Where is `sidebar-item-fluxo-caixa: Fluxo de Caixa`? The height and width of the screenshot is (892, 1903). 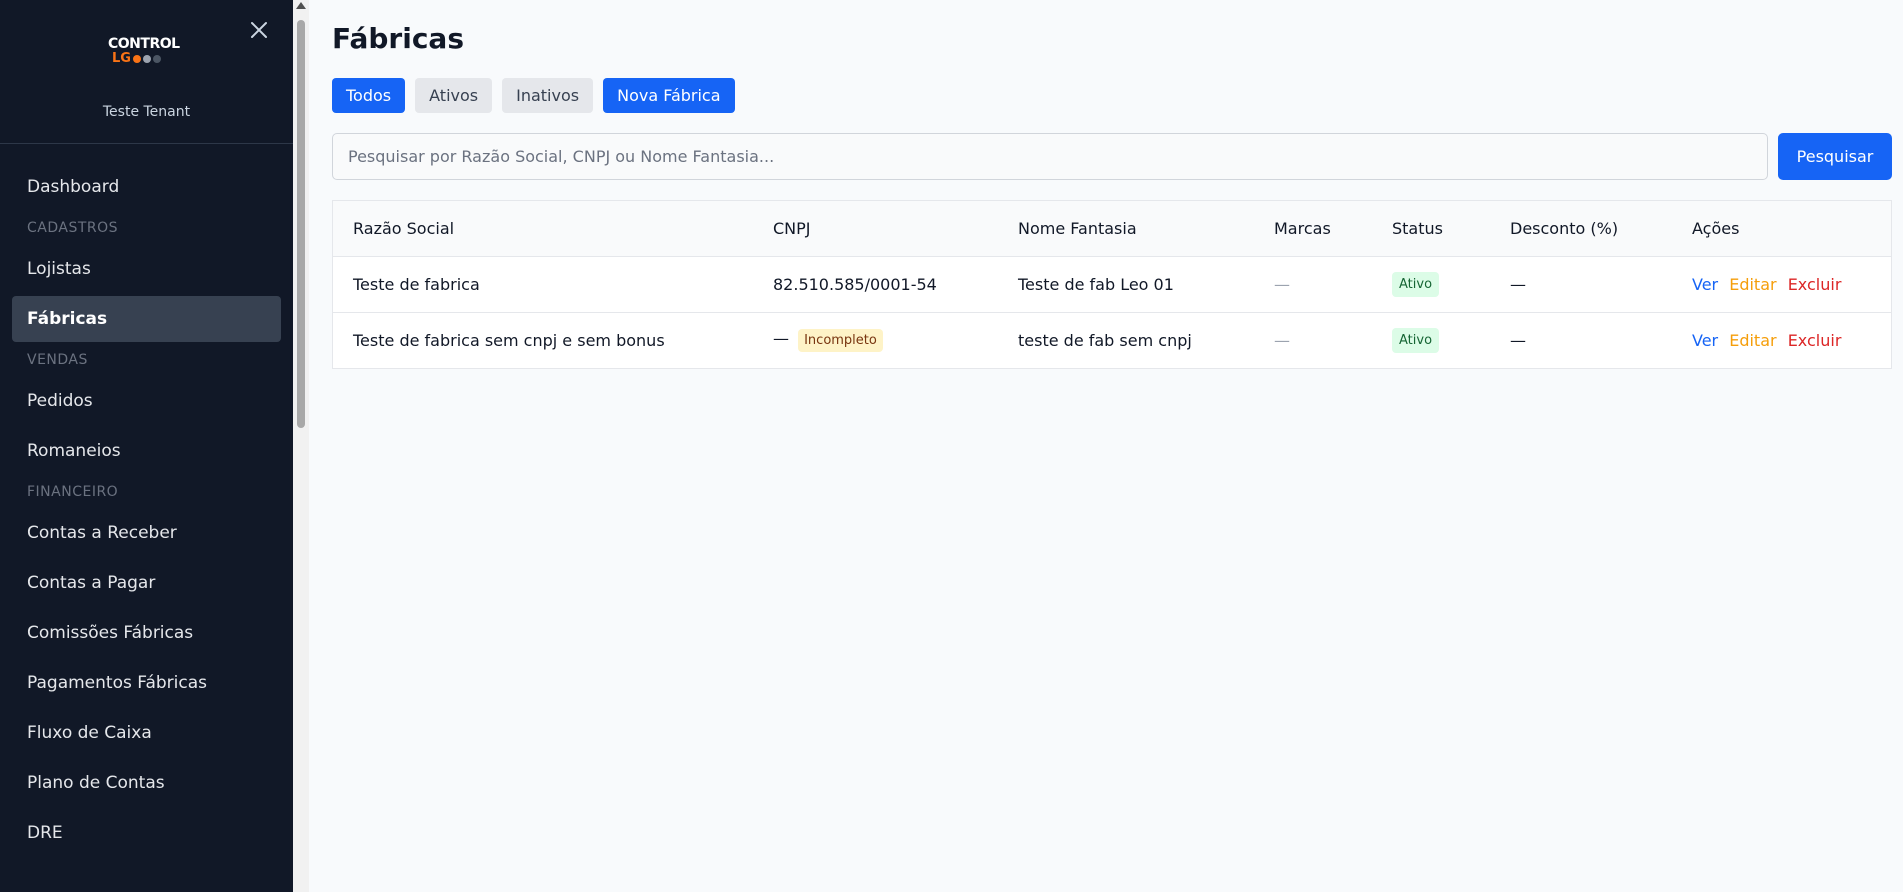
sidebar-item-fluxo-caixa: Fluxo de Caixa is located at coordinates (146, 733).